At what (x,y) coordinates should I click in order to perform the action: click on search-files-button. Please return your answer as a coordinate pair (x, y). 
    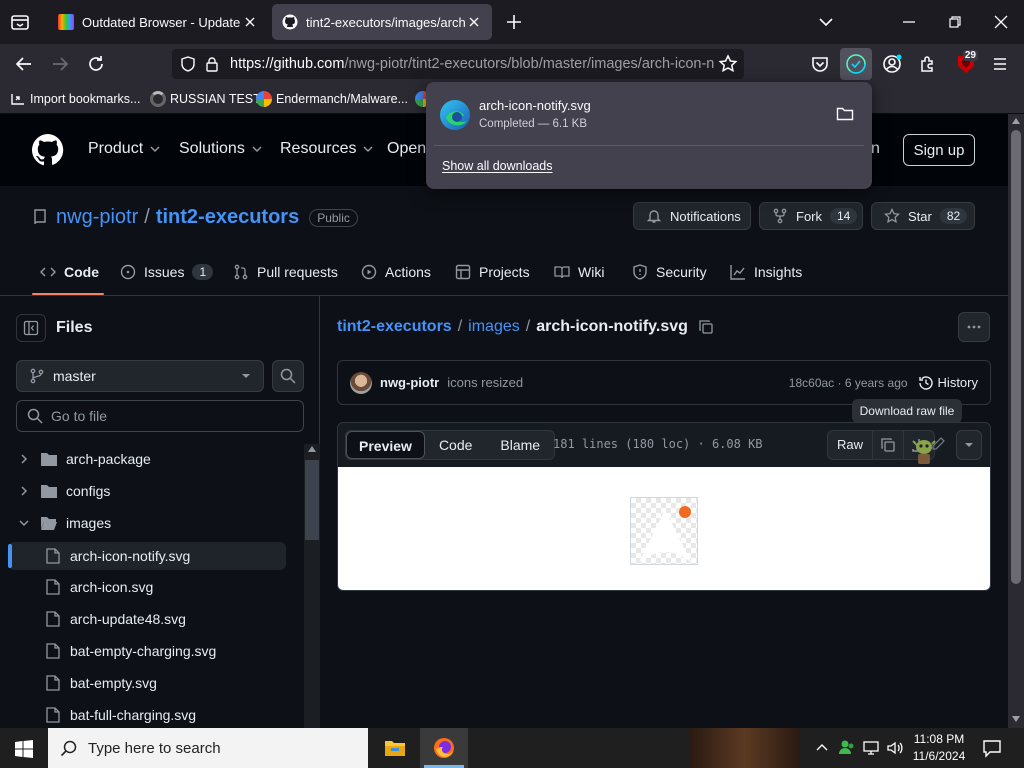
    Looking at the image, I should click on (288, 376).